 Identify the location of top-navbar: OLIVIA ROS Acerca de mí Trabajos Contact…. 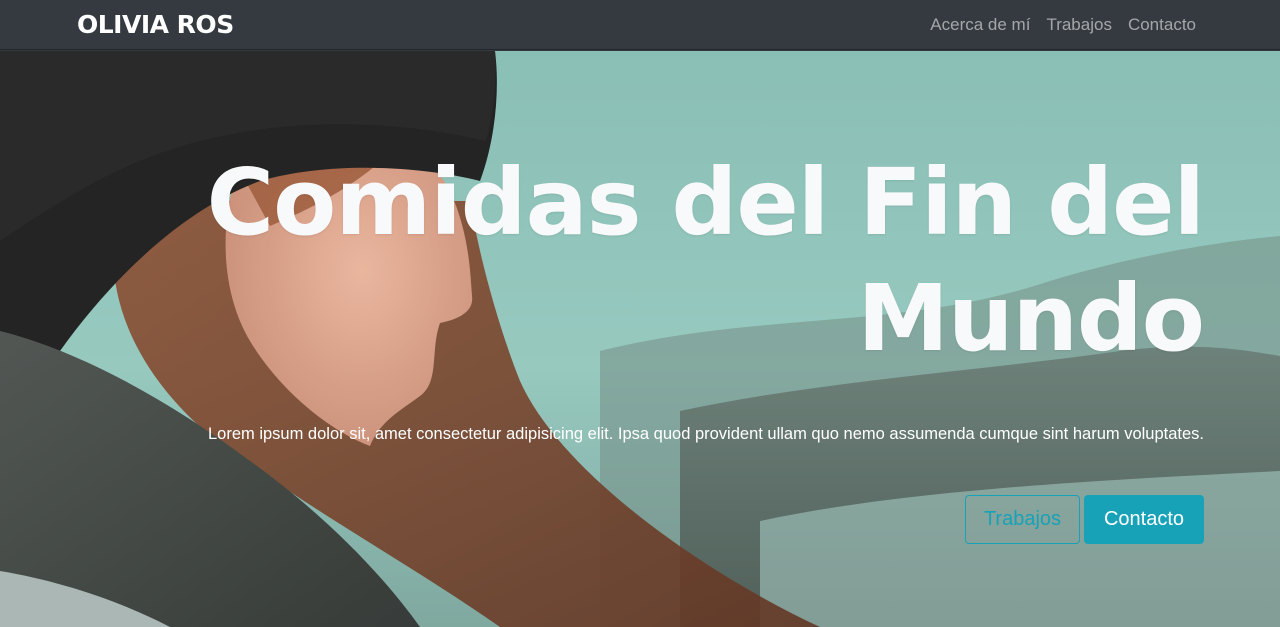
(640, 25).